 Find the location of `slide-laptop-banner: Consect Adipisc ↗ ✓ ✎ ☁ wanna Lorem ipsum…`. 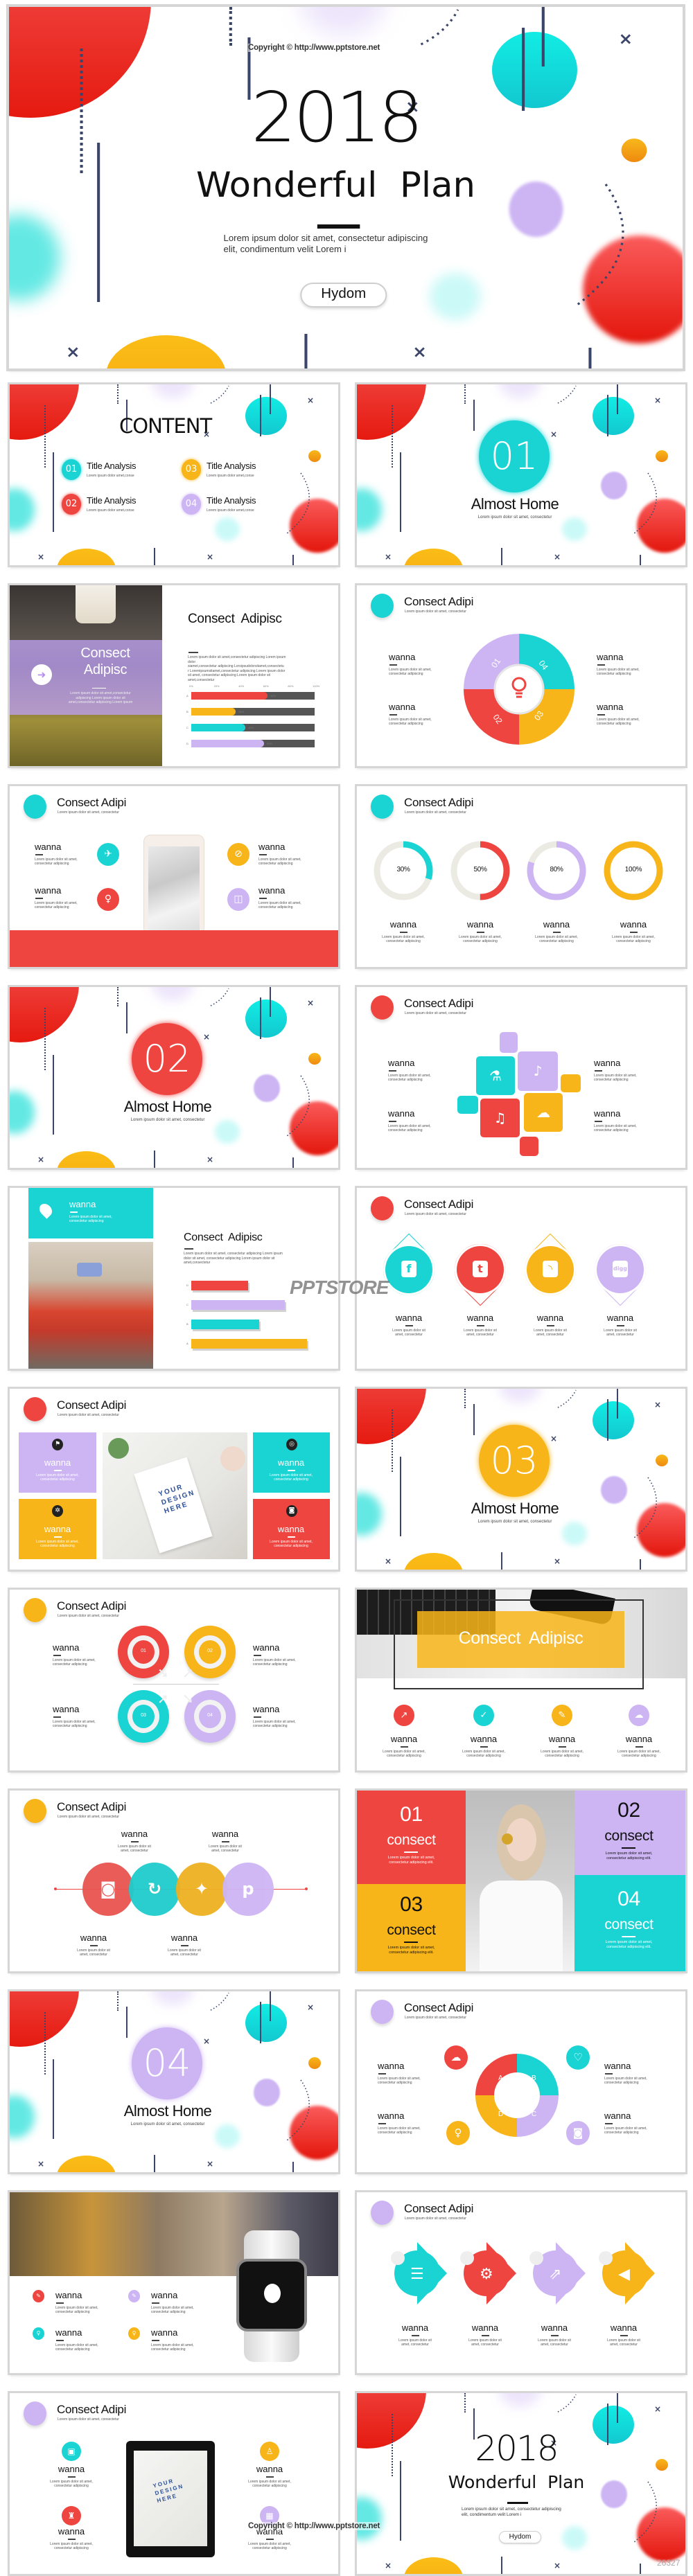

slide-laptop-banner: Consect Adipisc ↗ ✓ ✎ ☁ wanna Lorem ipsum… is located at coordinates (521, 1680).